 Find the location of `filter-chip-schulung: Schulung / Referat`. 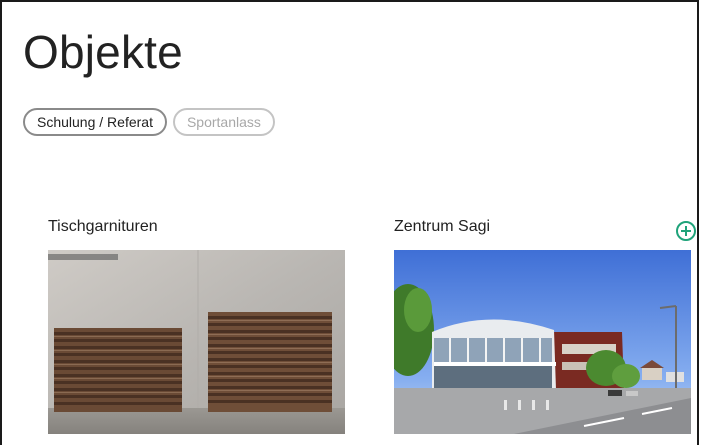

filter-chip-schulung: Schulung / Referat is located at coordinates (95, 122).